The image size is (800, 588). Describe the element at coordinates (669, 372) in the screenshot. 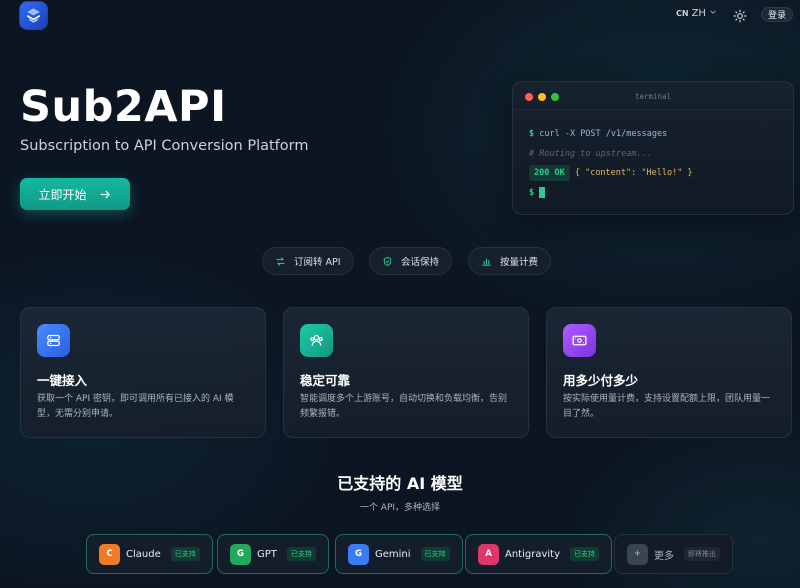

I see `feature-card-billing: 用多少付多少 按实际使用量计费，支持设置配额上限，团队用量一目了然。` at that location.